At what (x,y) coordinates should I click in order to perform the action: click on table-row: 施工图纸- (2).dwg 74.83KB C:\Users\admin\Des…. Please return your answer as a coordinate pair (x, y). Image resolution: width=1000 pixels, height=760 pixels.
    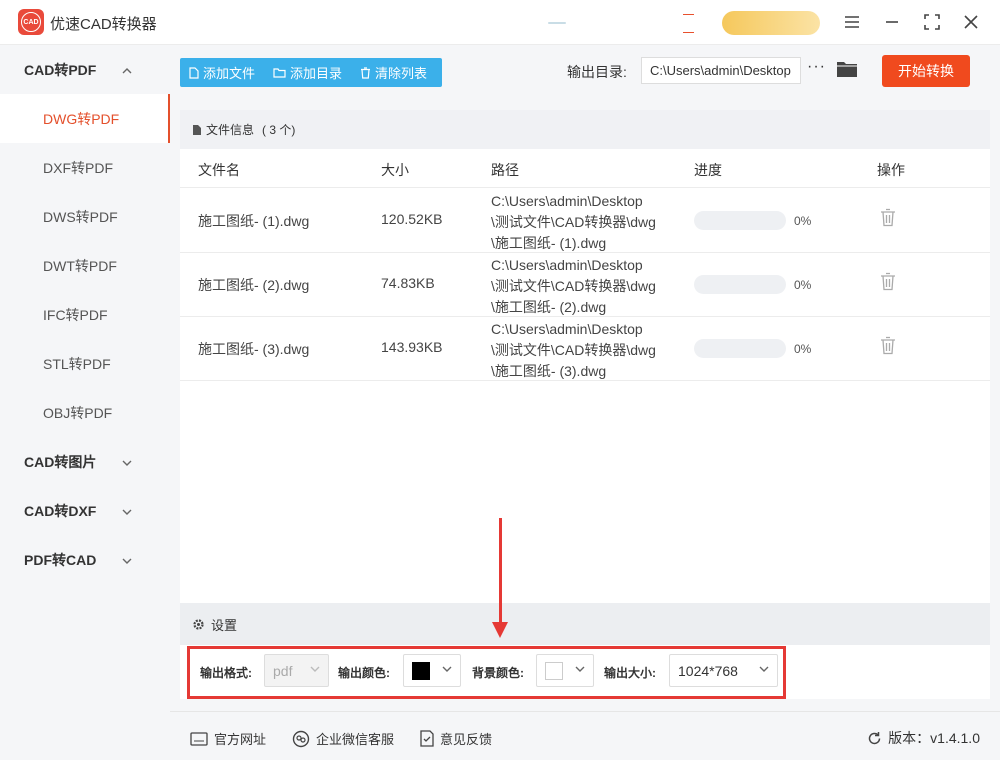
    Looking at the image, I should click on (585, 285).